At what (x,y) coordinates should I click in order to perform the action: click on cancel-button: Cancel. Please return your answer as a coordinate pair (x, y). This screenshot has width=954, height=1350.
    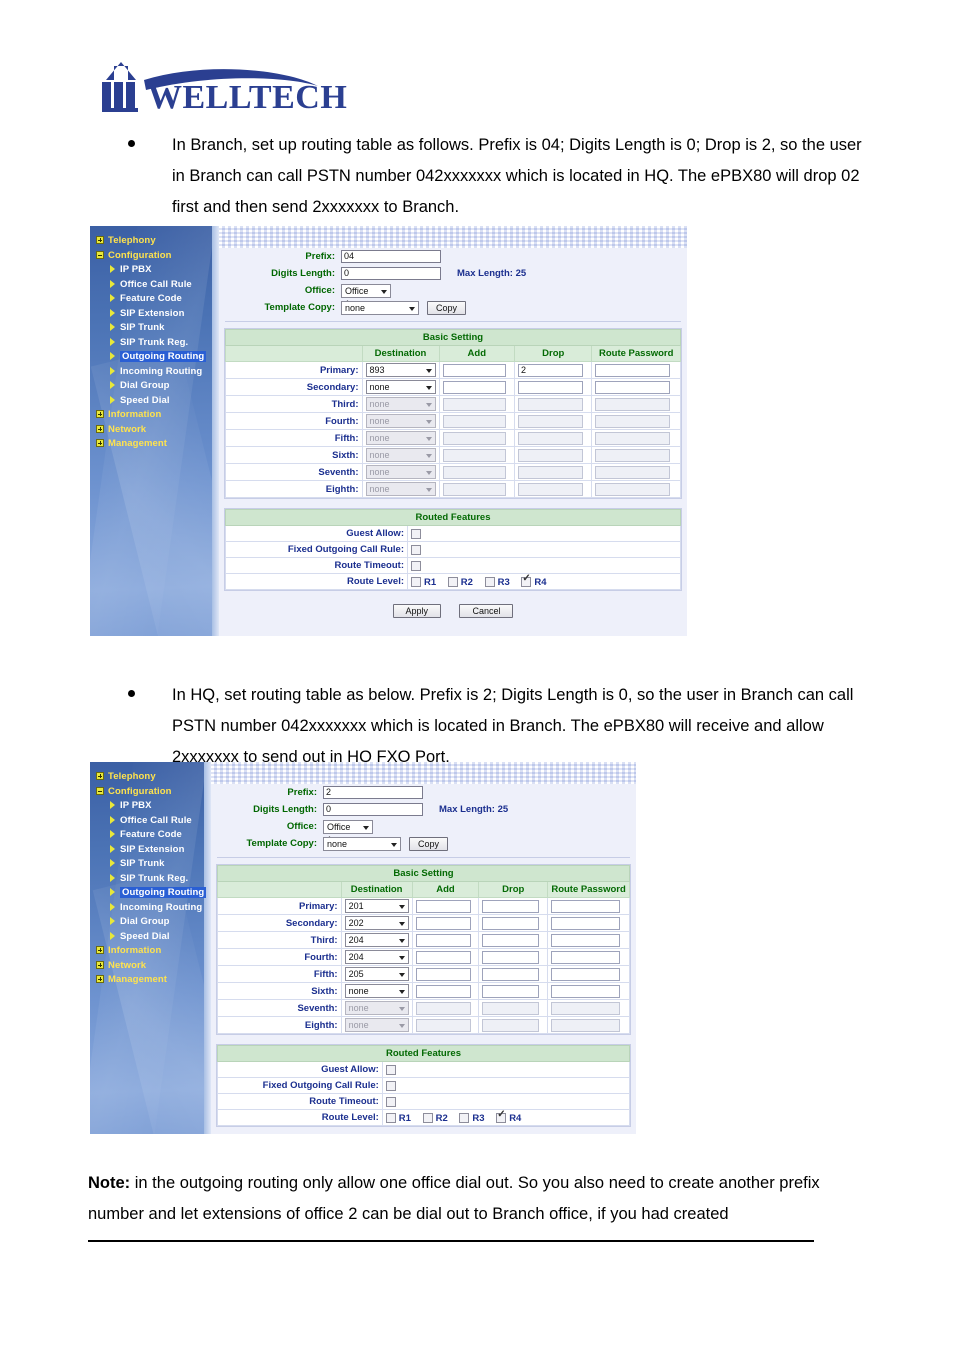
    Looking at the image, I should click on (486, 611).